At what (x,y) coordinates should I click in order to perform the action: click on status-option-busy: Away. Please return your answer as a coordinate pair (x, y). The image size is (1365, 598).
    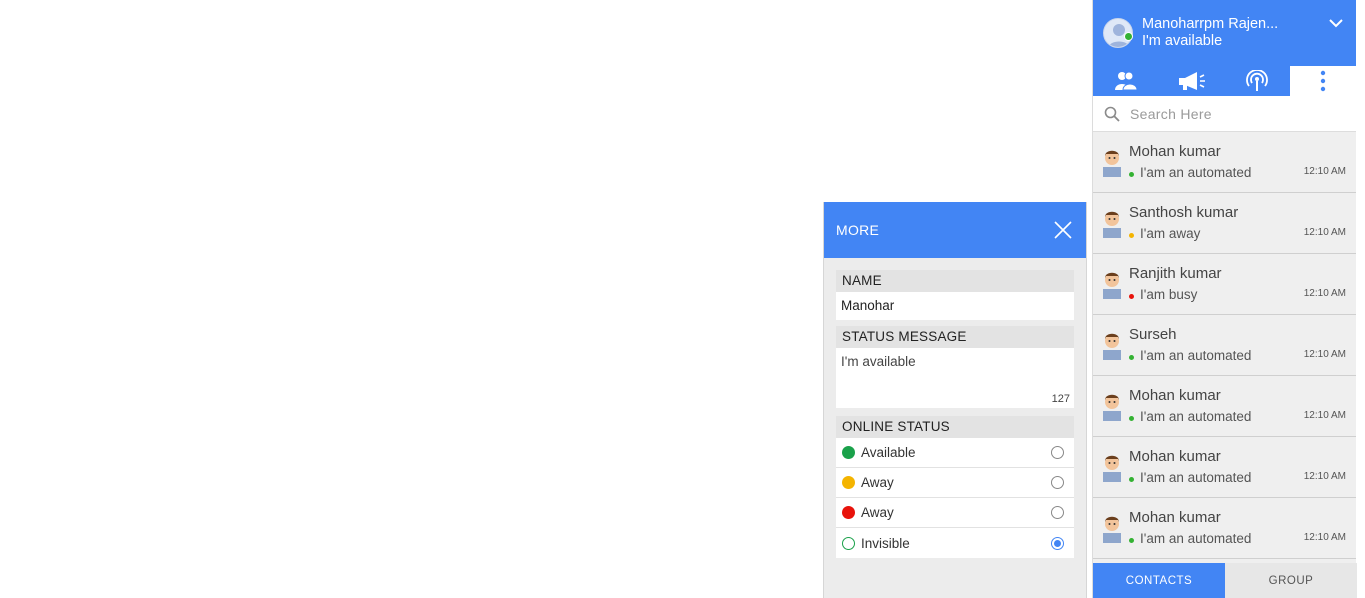
    Looking at the image, I should click on (955, 513).